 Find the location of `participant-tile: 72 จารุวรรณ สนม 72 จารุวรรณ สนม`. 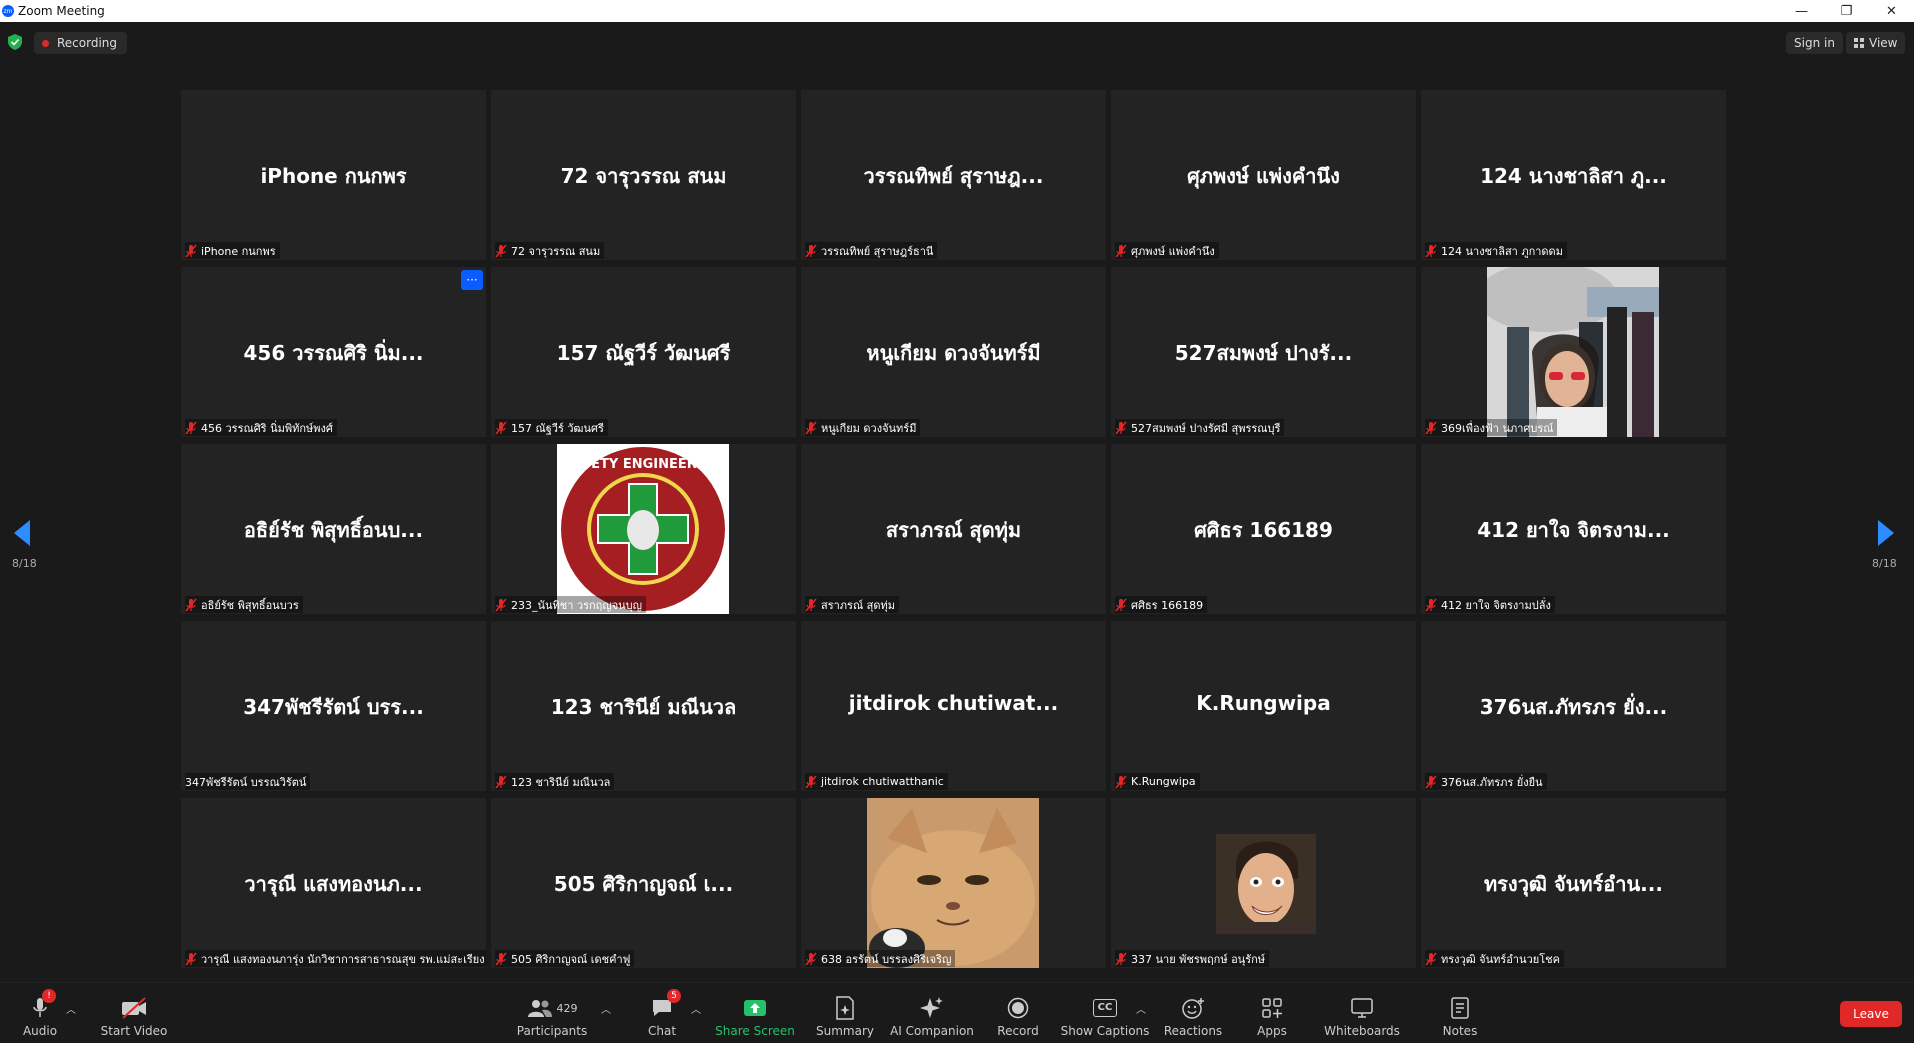

participant-tile: 72 จารุวรรณ สนม 72 จารุวรรณ สนม is located at coordinates (643, 175).